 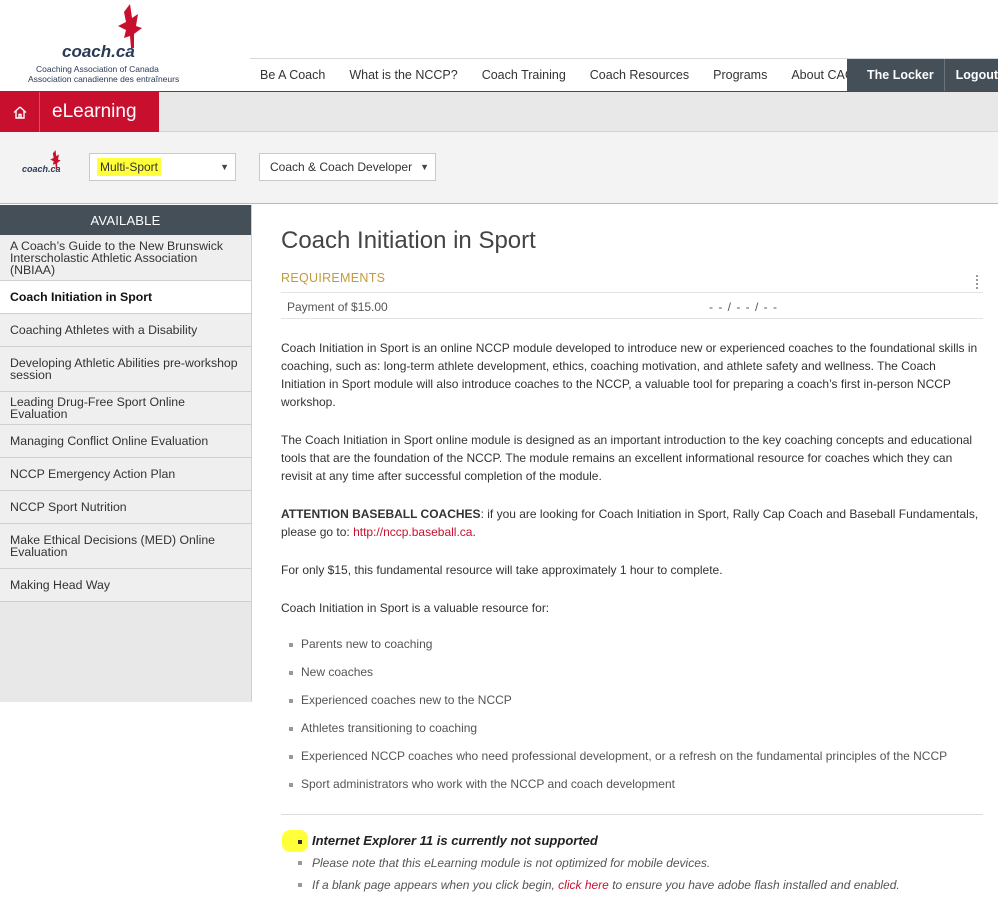 I want to click on flash-click-here-link: click here, so click(x=583, y=885).